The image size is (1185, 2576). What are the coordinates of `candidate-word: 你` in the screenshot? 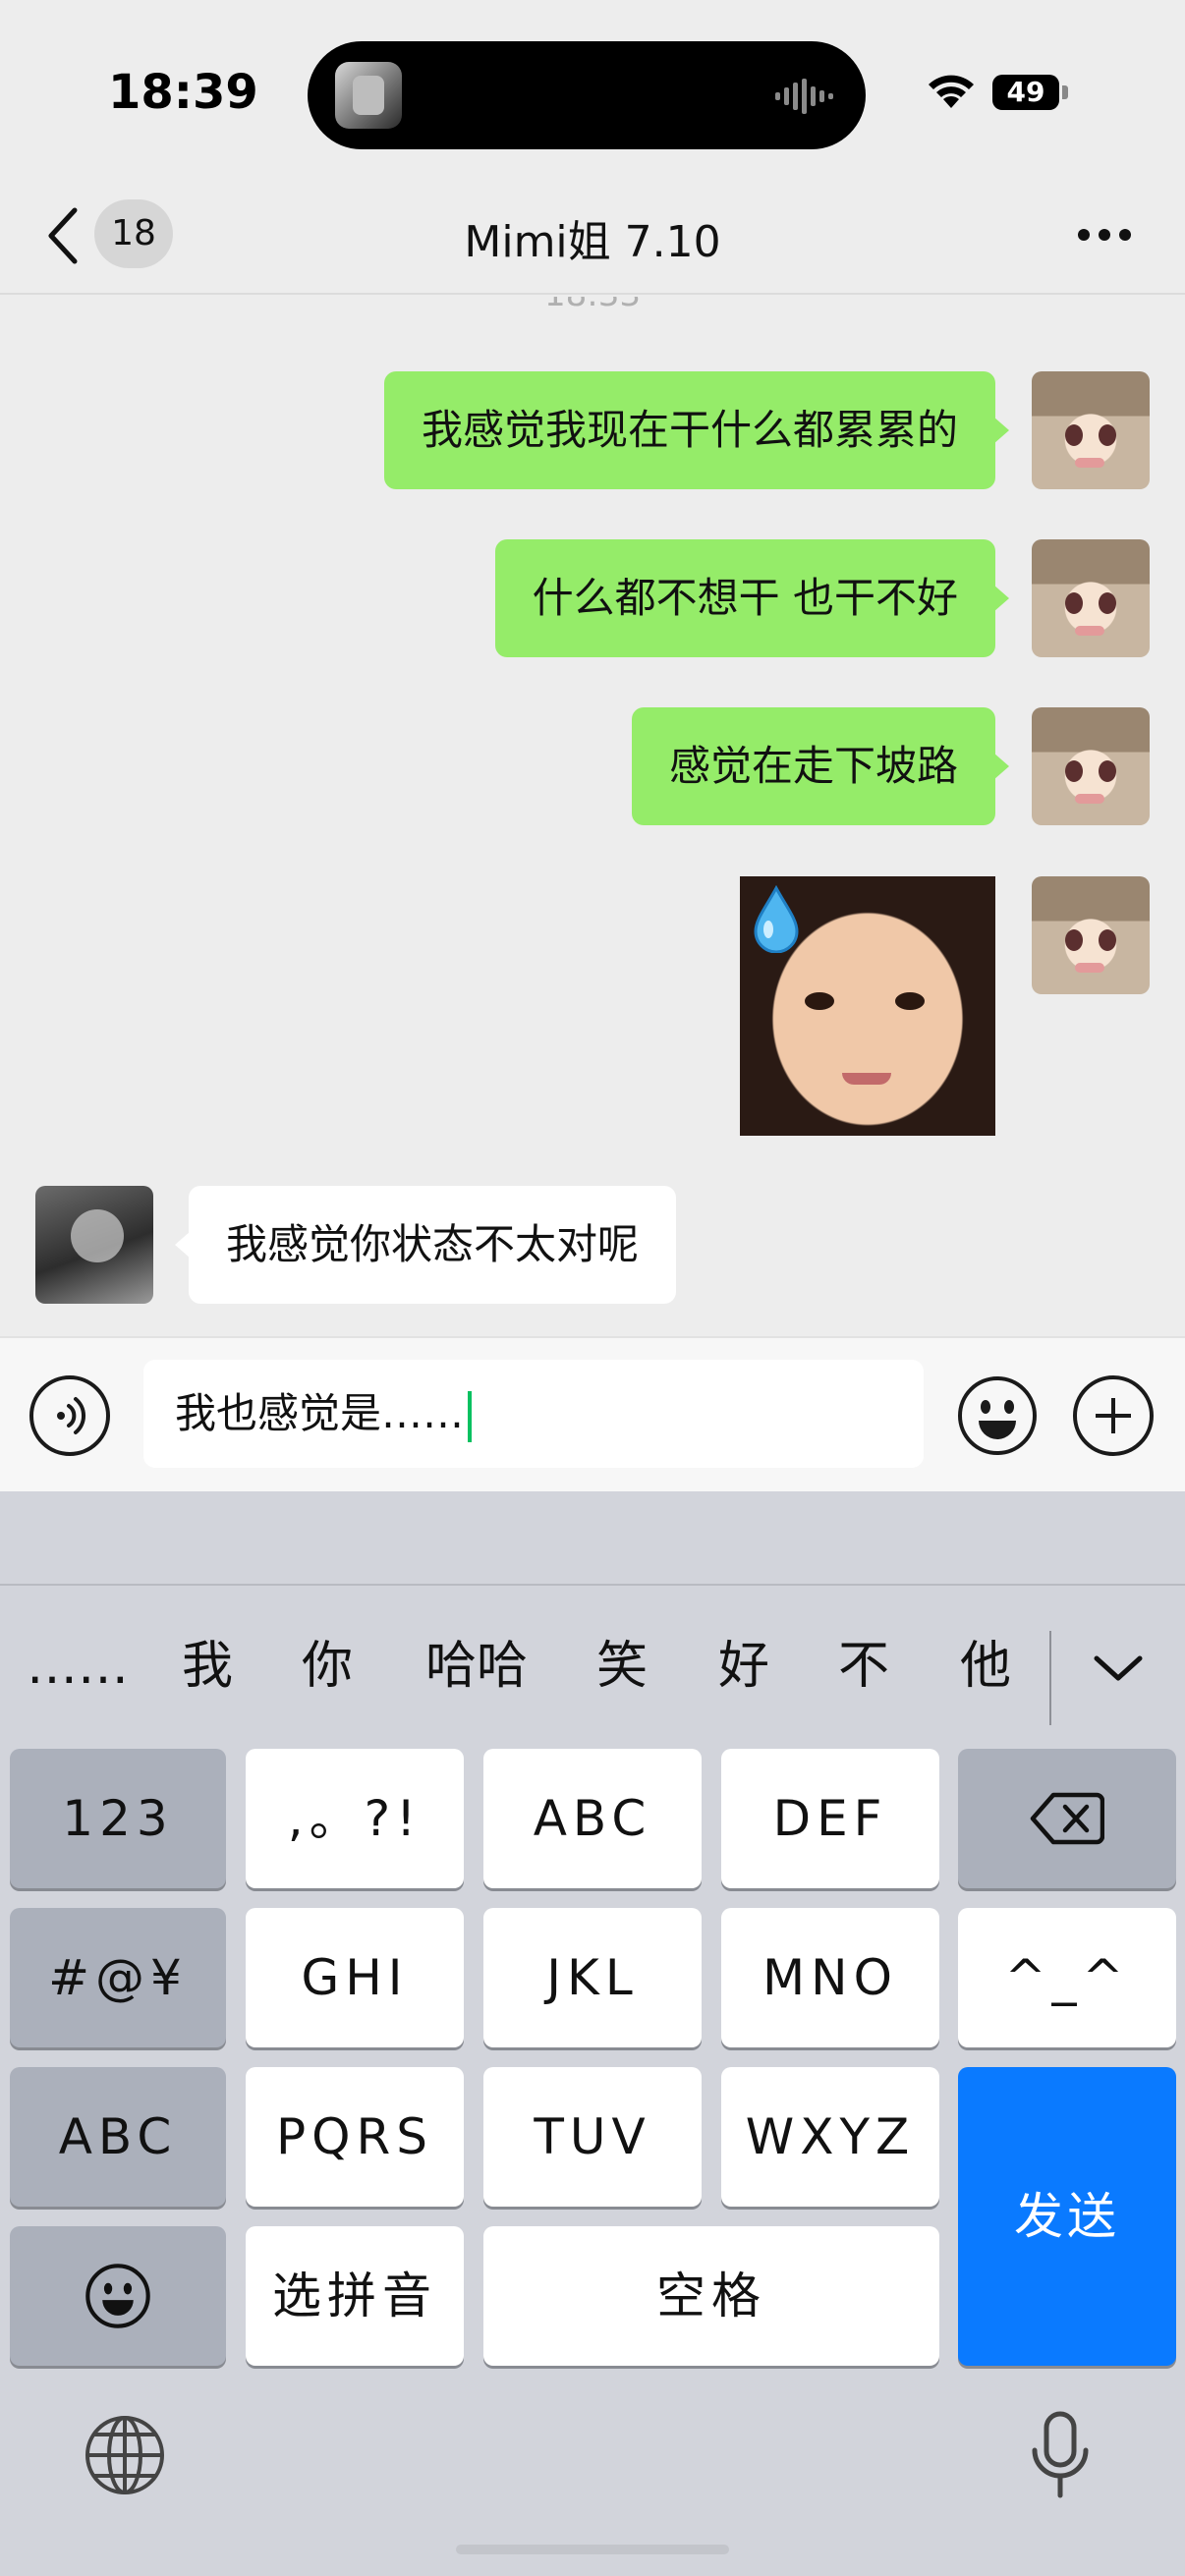 It's located at (327, 1666).